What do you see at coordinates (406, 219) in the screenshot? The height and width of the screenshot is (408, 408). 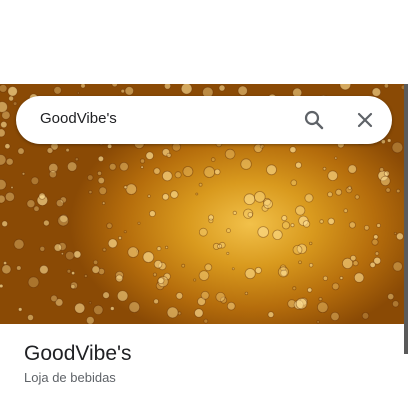 I see `scrollbar` at bounding box center [406, 219].